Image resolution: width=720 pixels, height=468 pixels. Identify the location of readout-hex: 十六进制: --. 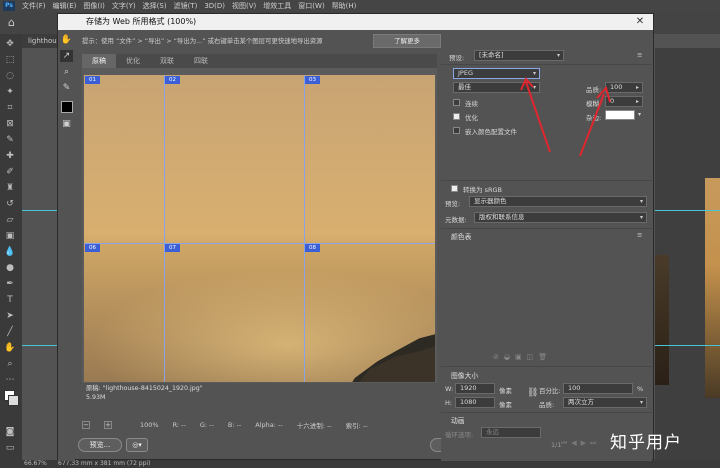
(314, 426).